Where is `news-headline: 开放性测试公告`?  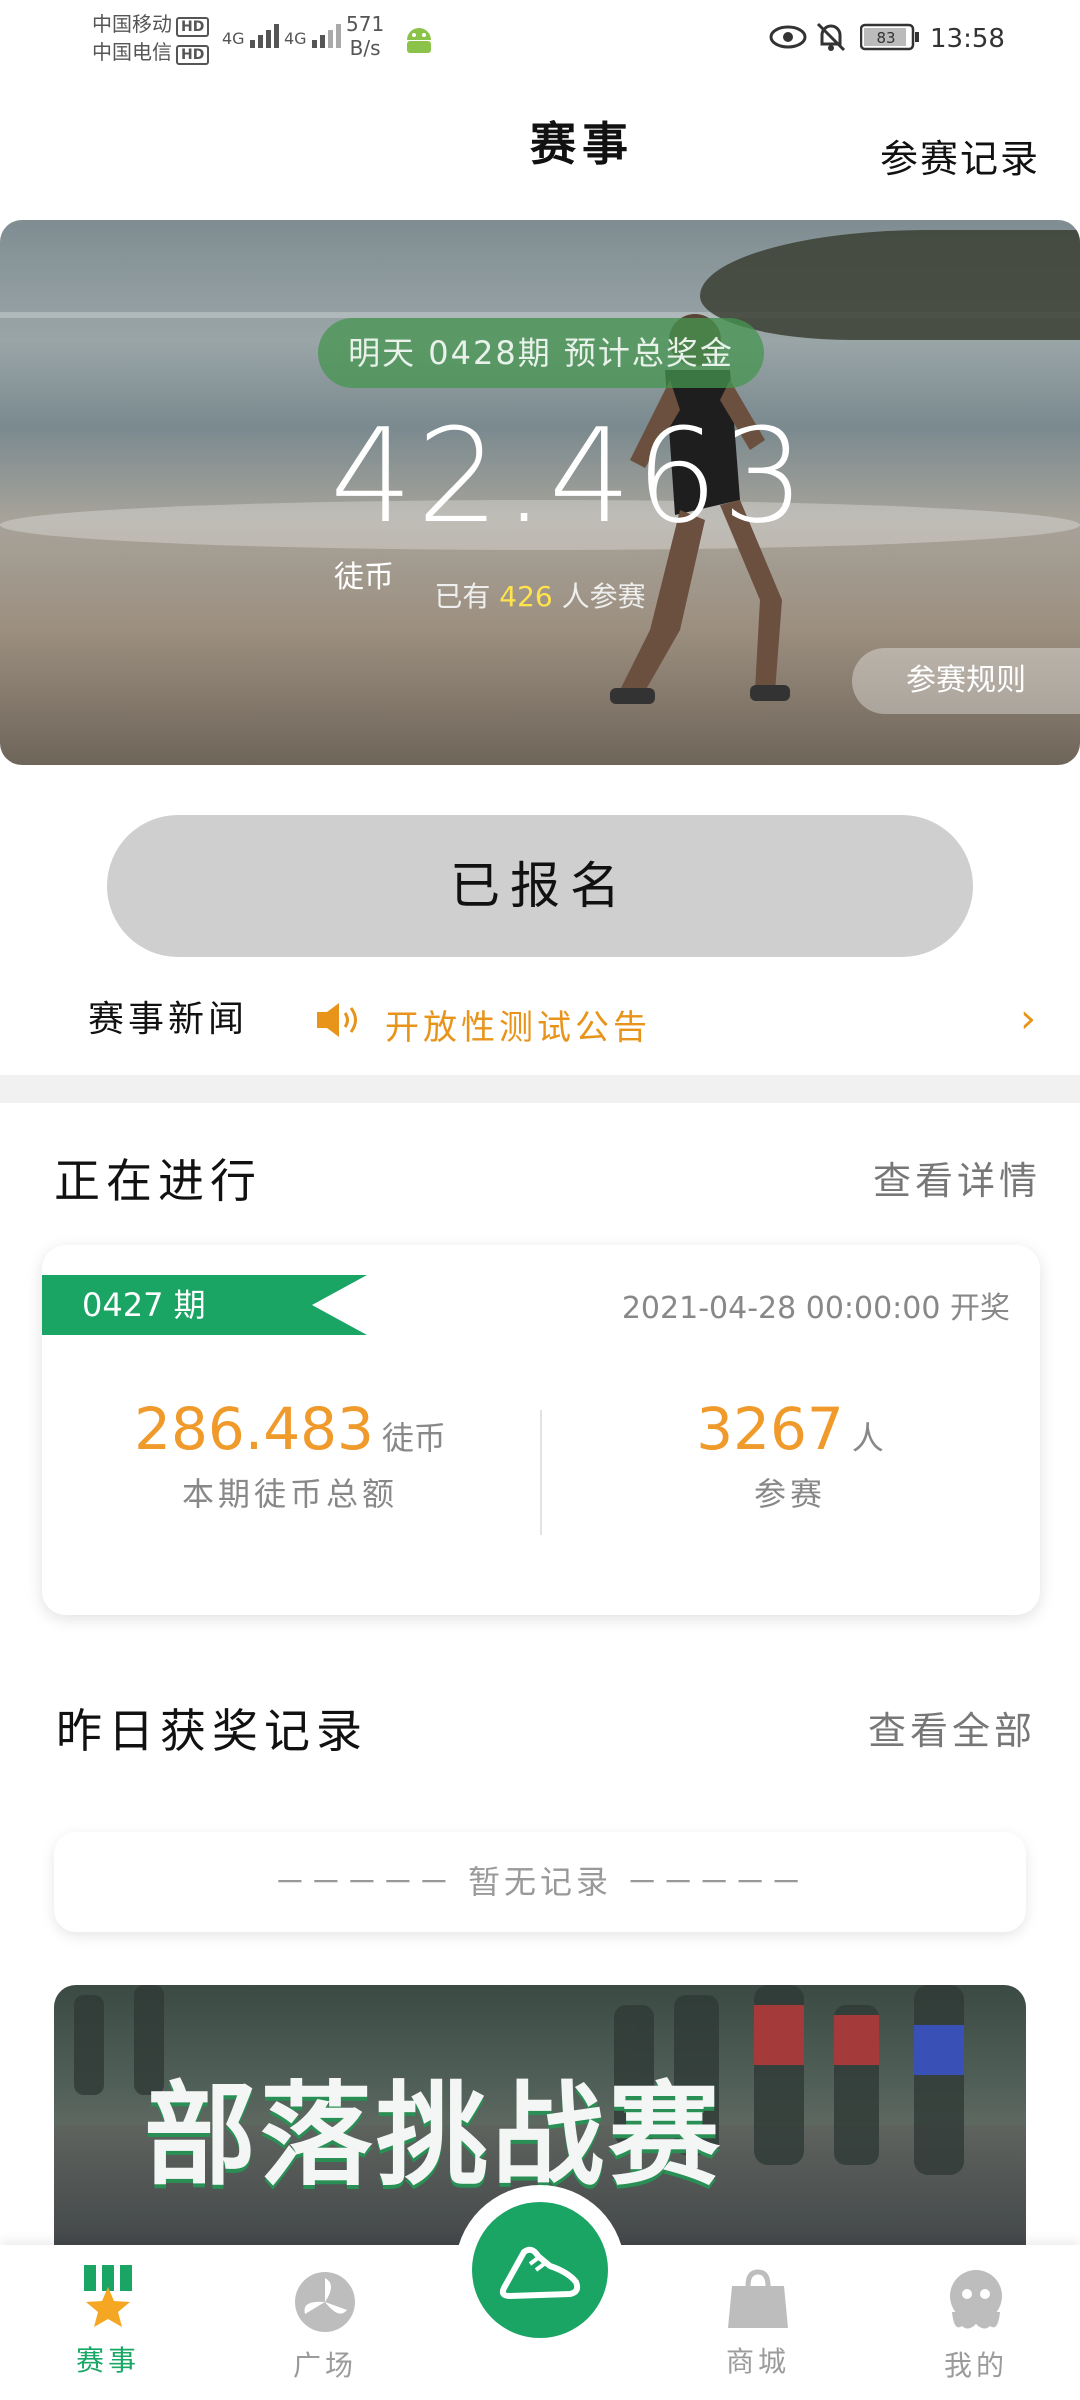 news-headline: 开放性测试公告 is located at coordinates (518, 1024).